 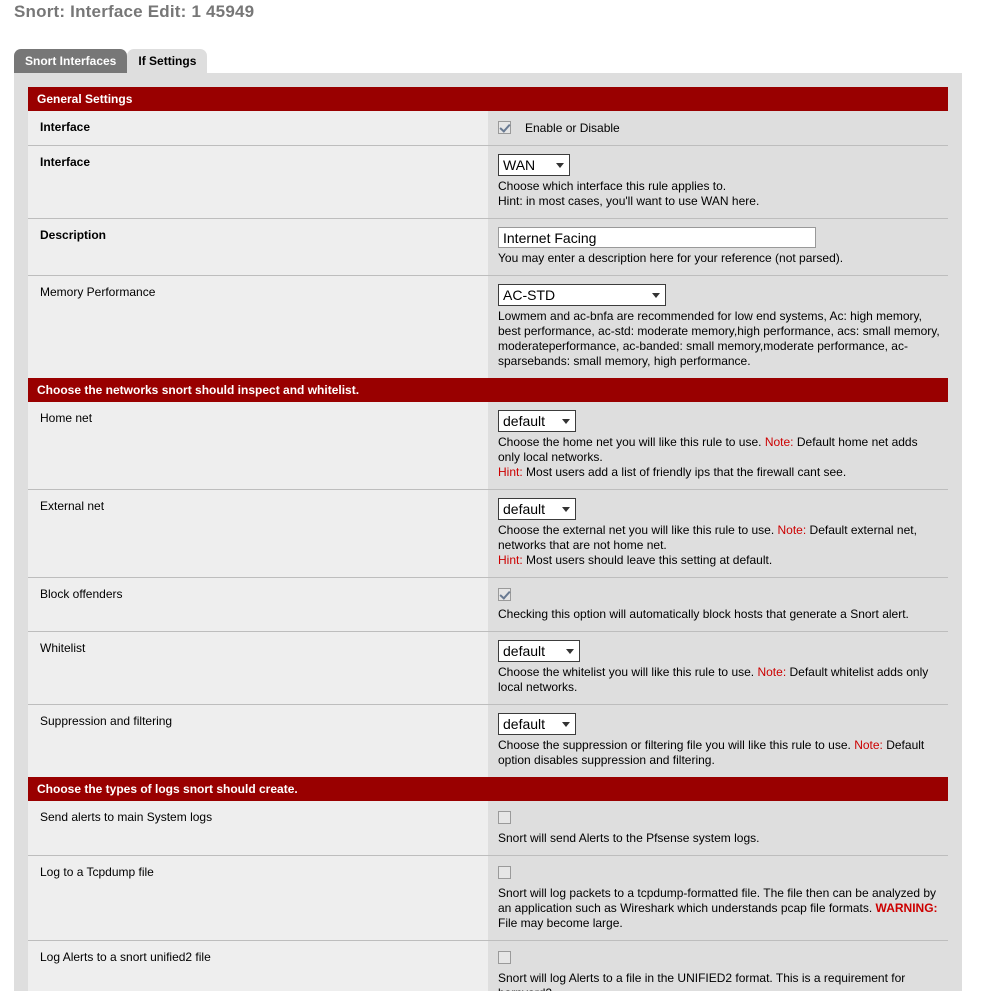 I want to click on label-interface-enable: Interface, so click(x=258, y=128).